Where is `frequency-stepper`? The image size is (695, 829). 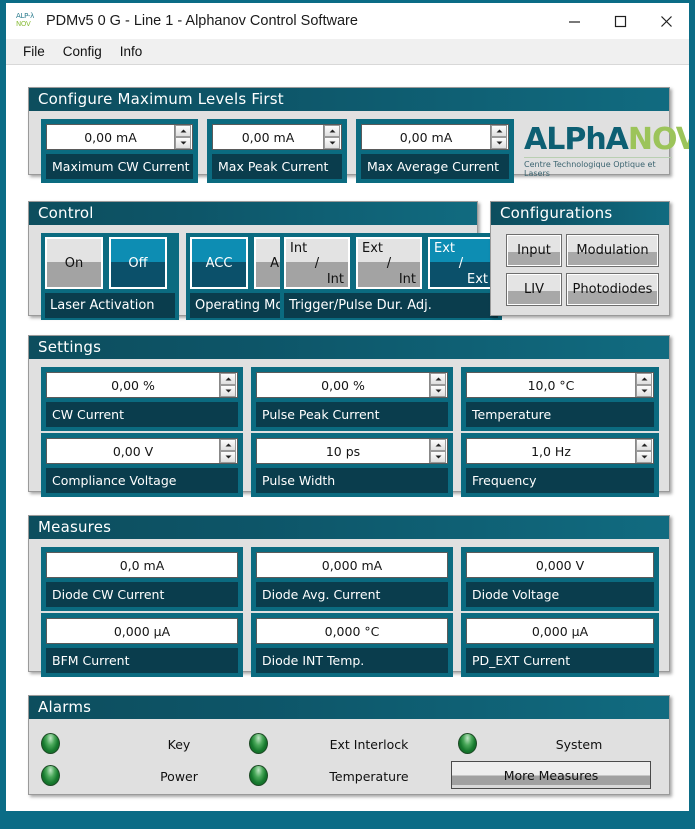
frequency-stepper is located at coordinates (643, 451).